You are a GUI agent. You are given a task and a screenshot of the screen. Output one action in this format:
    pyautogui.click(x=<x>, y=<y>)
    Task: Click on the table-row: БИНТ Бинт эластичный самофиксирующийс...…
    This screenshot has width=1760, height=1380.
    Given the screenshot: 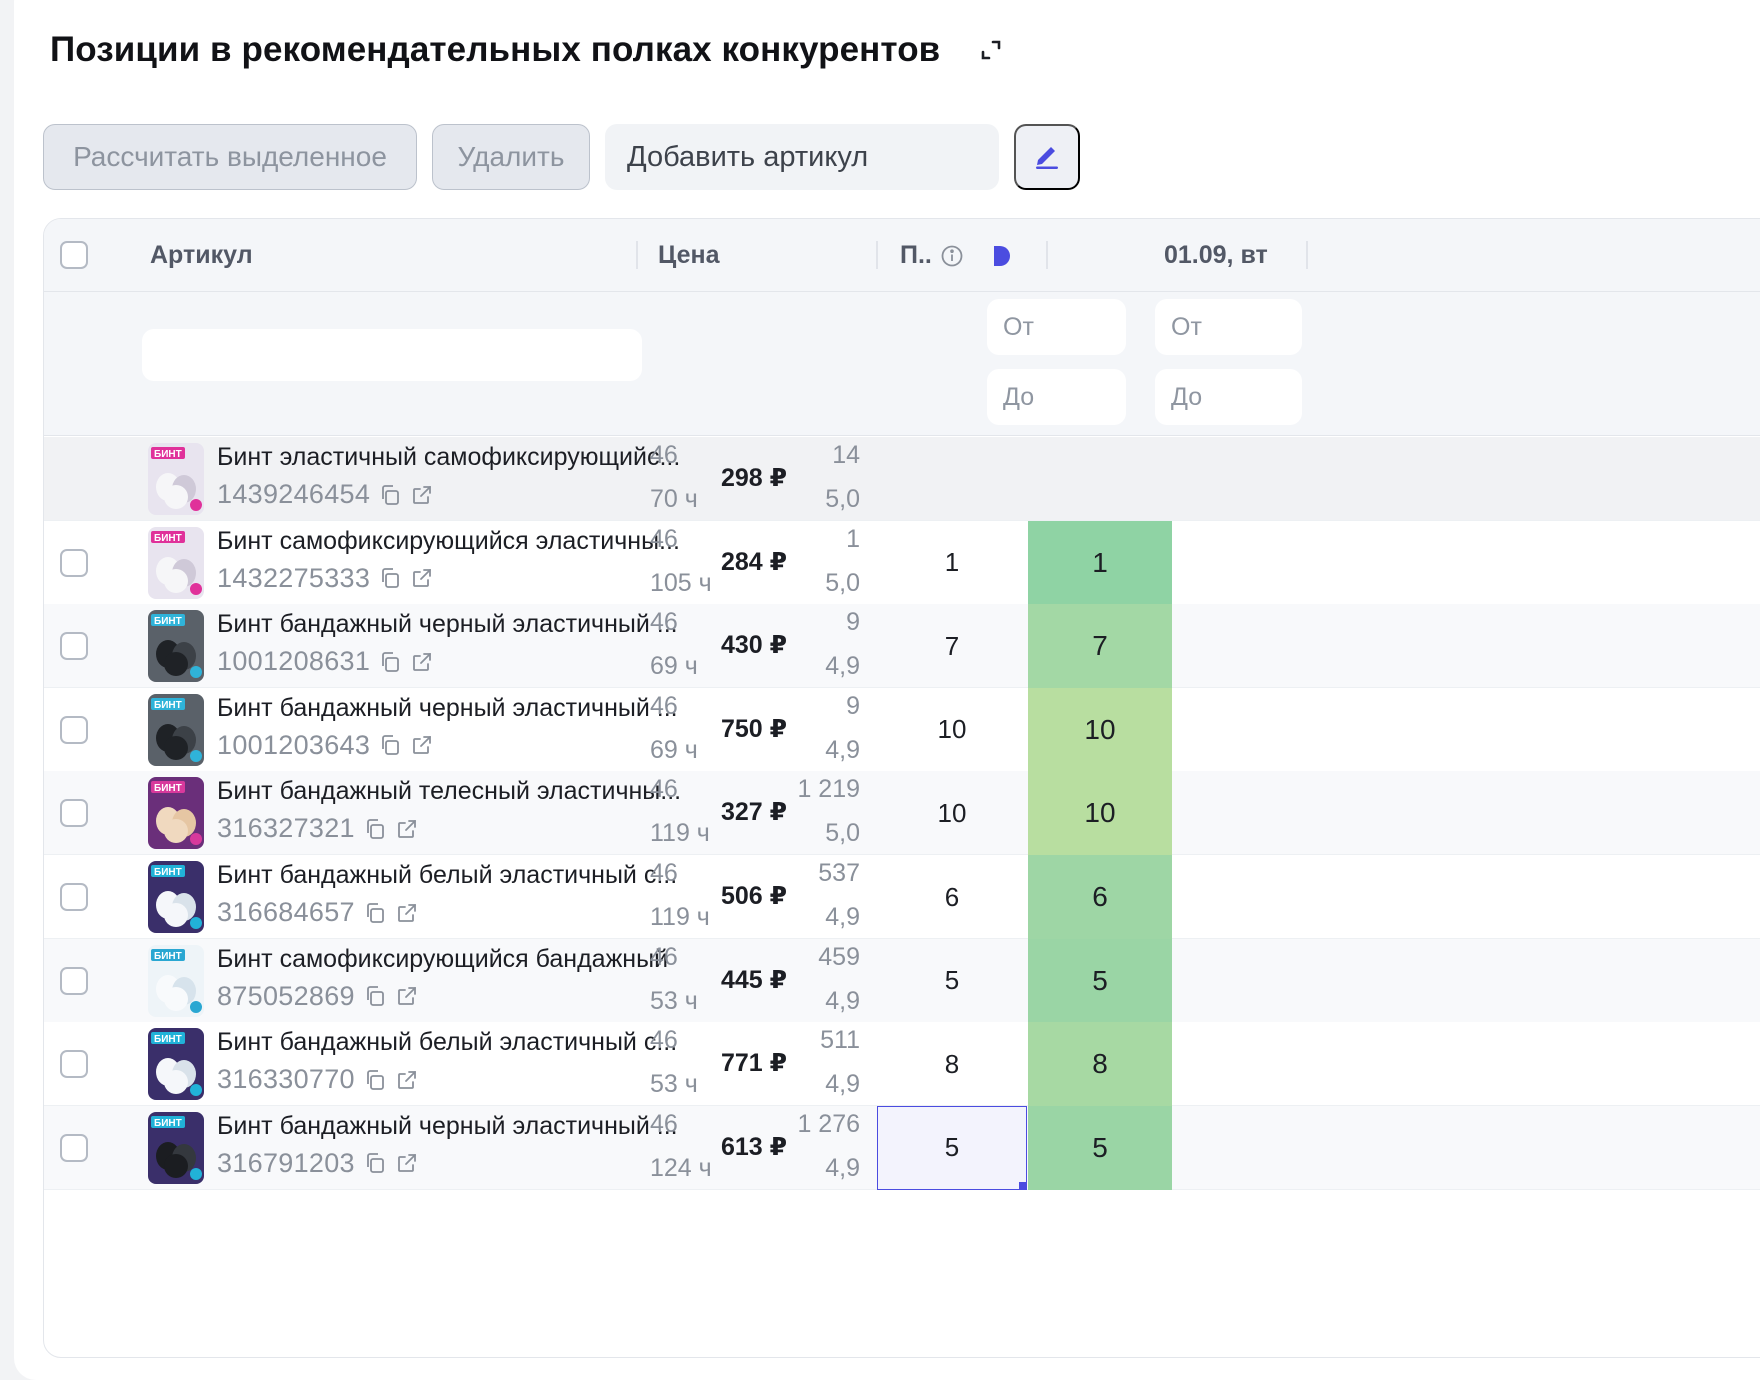 What is the action you would take?
    pyautogui.click(x=902, y=479)
    